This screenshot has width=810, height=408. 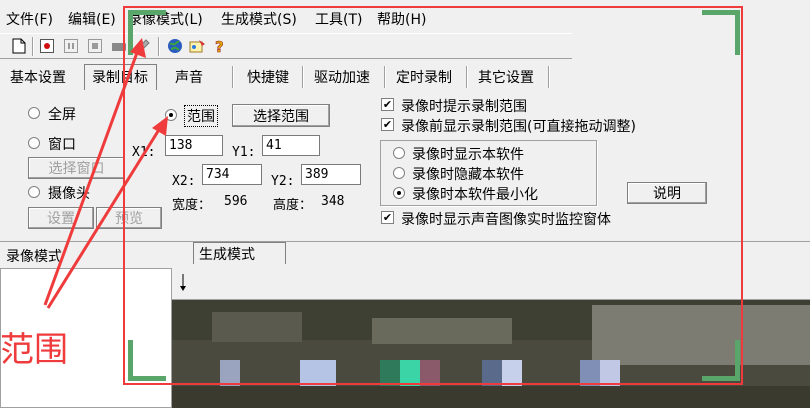 What do you see at coordinates (104, 218) in the screenshot?
I see `arrow-to-region-radio` at bounding box center [104, 218].